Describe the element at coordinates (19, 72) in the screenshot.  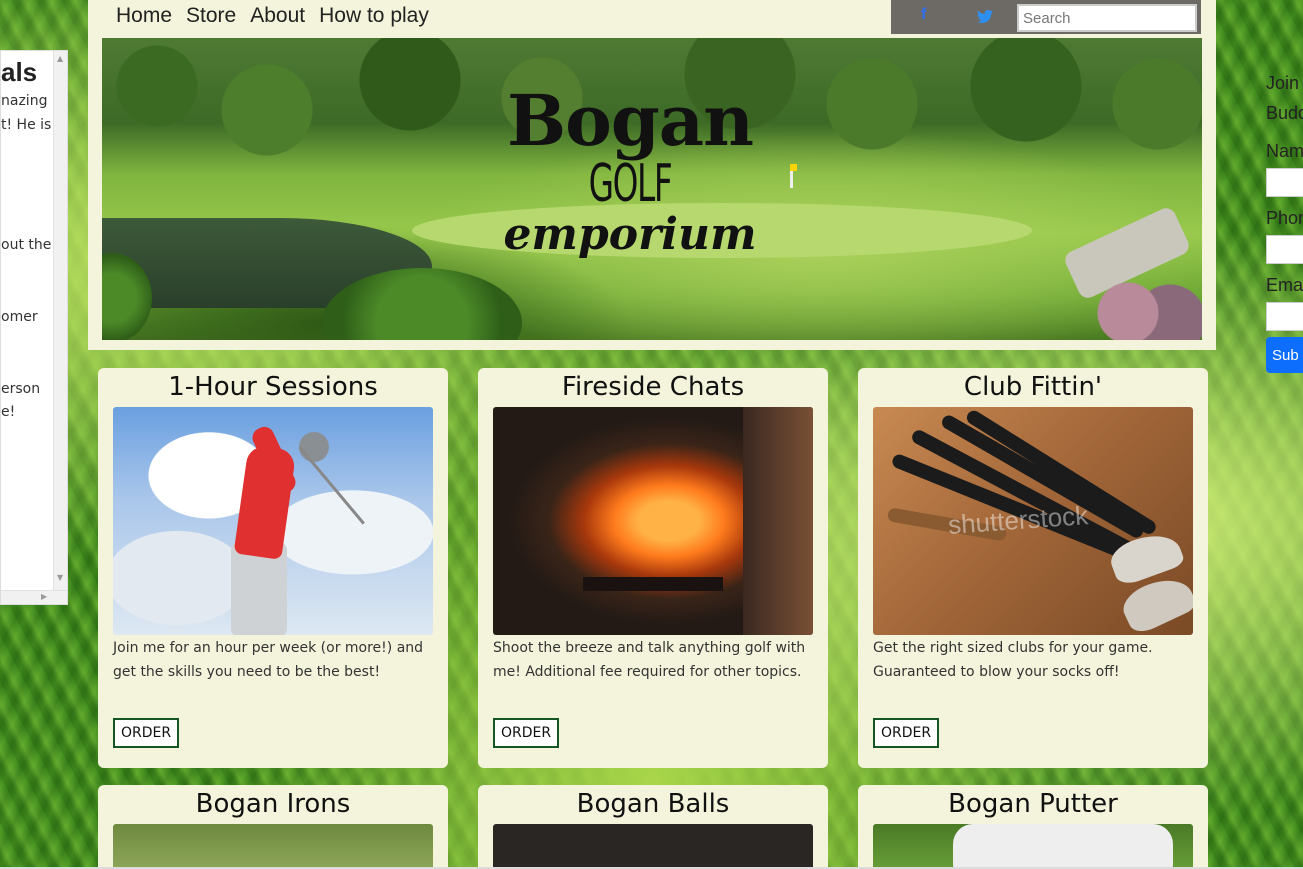
I see `testimonials-title: als` at that location.